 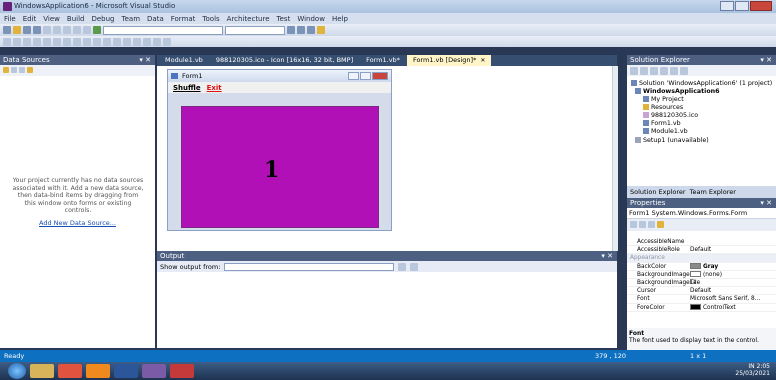 What do you see at coordinates (383, 60) in the screenshot?
I see `tab-form1-code: Form1.vb*` at bounding box center [383, 60].